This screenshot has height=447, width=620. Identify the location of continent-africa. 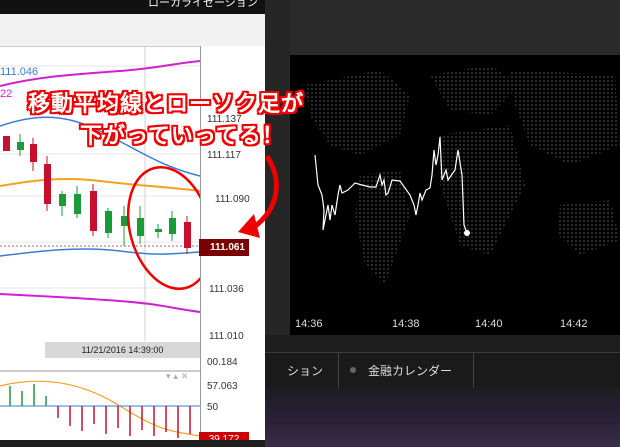
(482, 190).